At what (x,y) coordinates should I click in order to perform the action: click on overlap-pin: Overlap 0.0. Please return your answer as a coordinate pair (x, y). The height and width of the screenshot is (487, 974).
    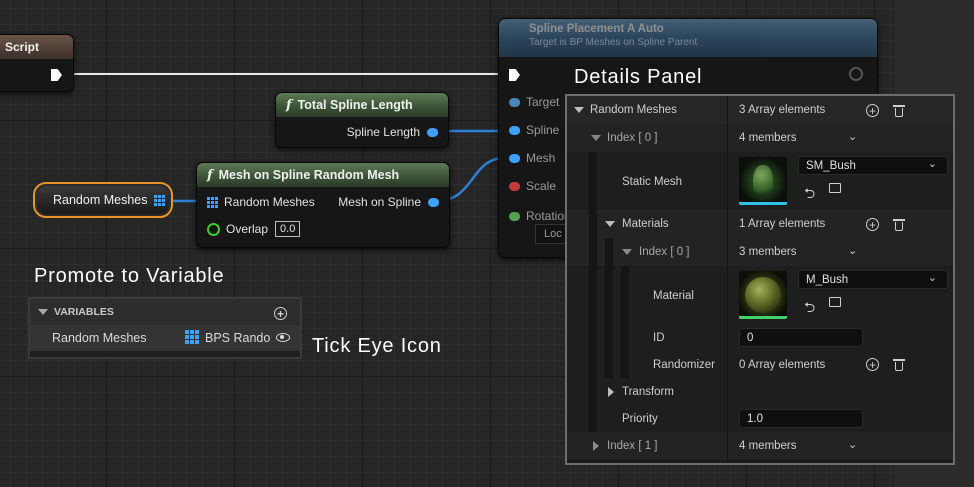
    Looking at the image, I should click on (254, 229).